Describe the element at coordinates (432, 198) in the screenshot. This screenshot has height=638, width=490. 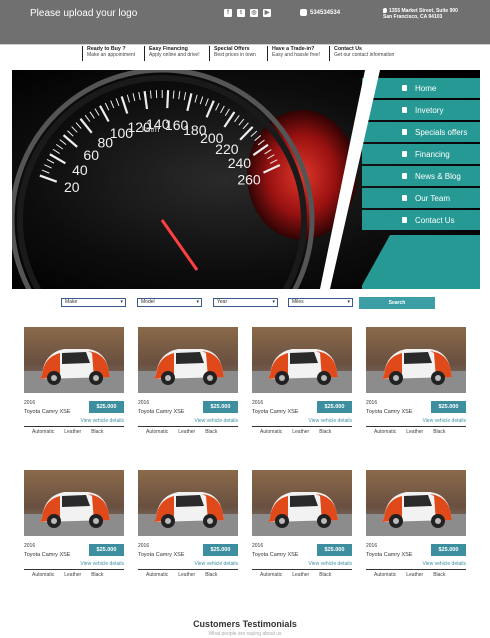
I see `menu-label: Our Team` at that location.